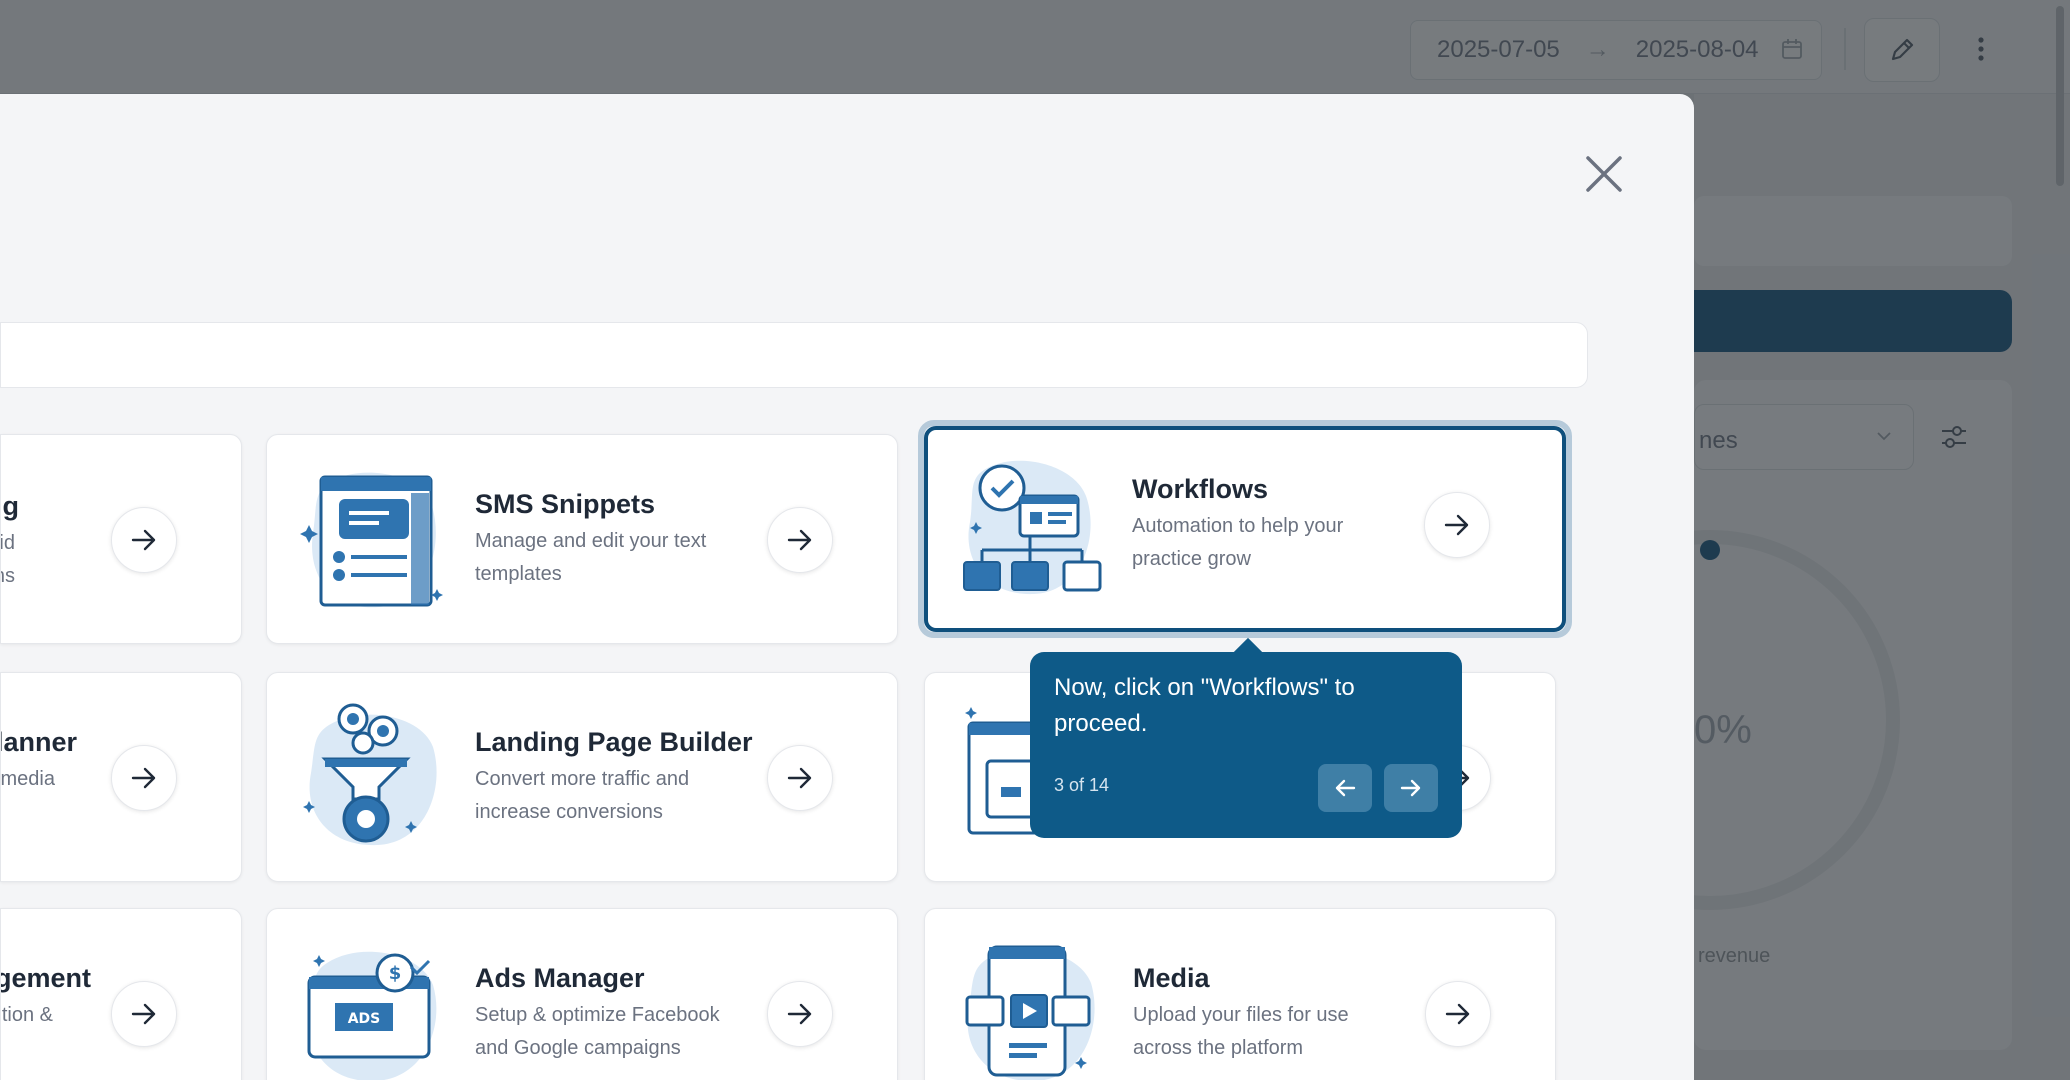  Describe the element at coordinates (1604, 174) in the screenshot. I see `close-icon` at that location.